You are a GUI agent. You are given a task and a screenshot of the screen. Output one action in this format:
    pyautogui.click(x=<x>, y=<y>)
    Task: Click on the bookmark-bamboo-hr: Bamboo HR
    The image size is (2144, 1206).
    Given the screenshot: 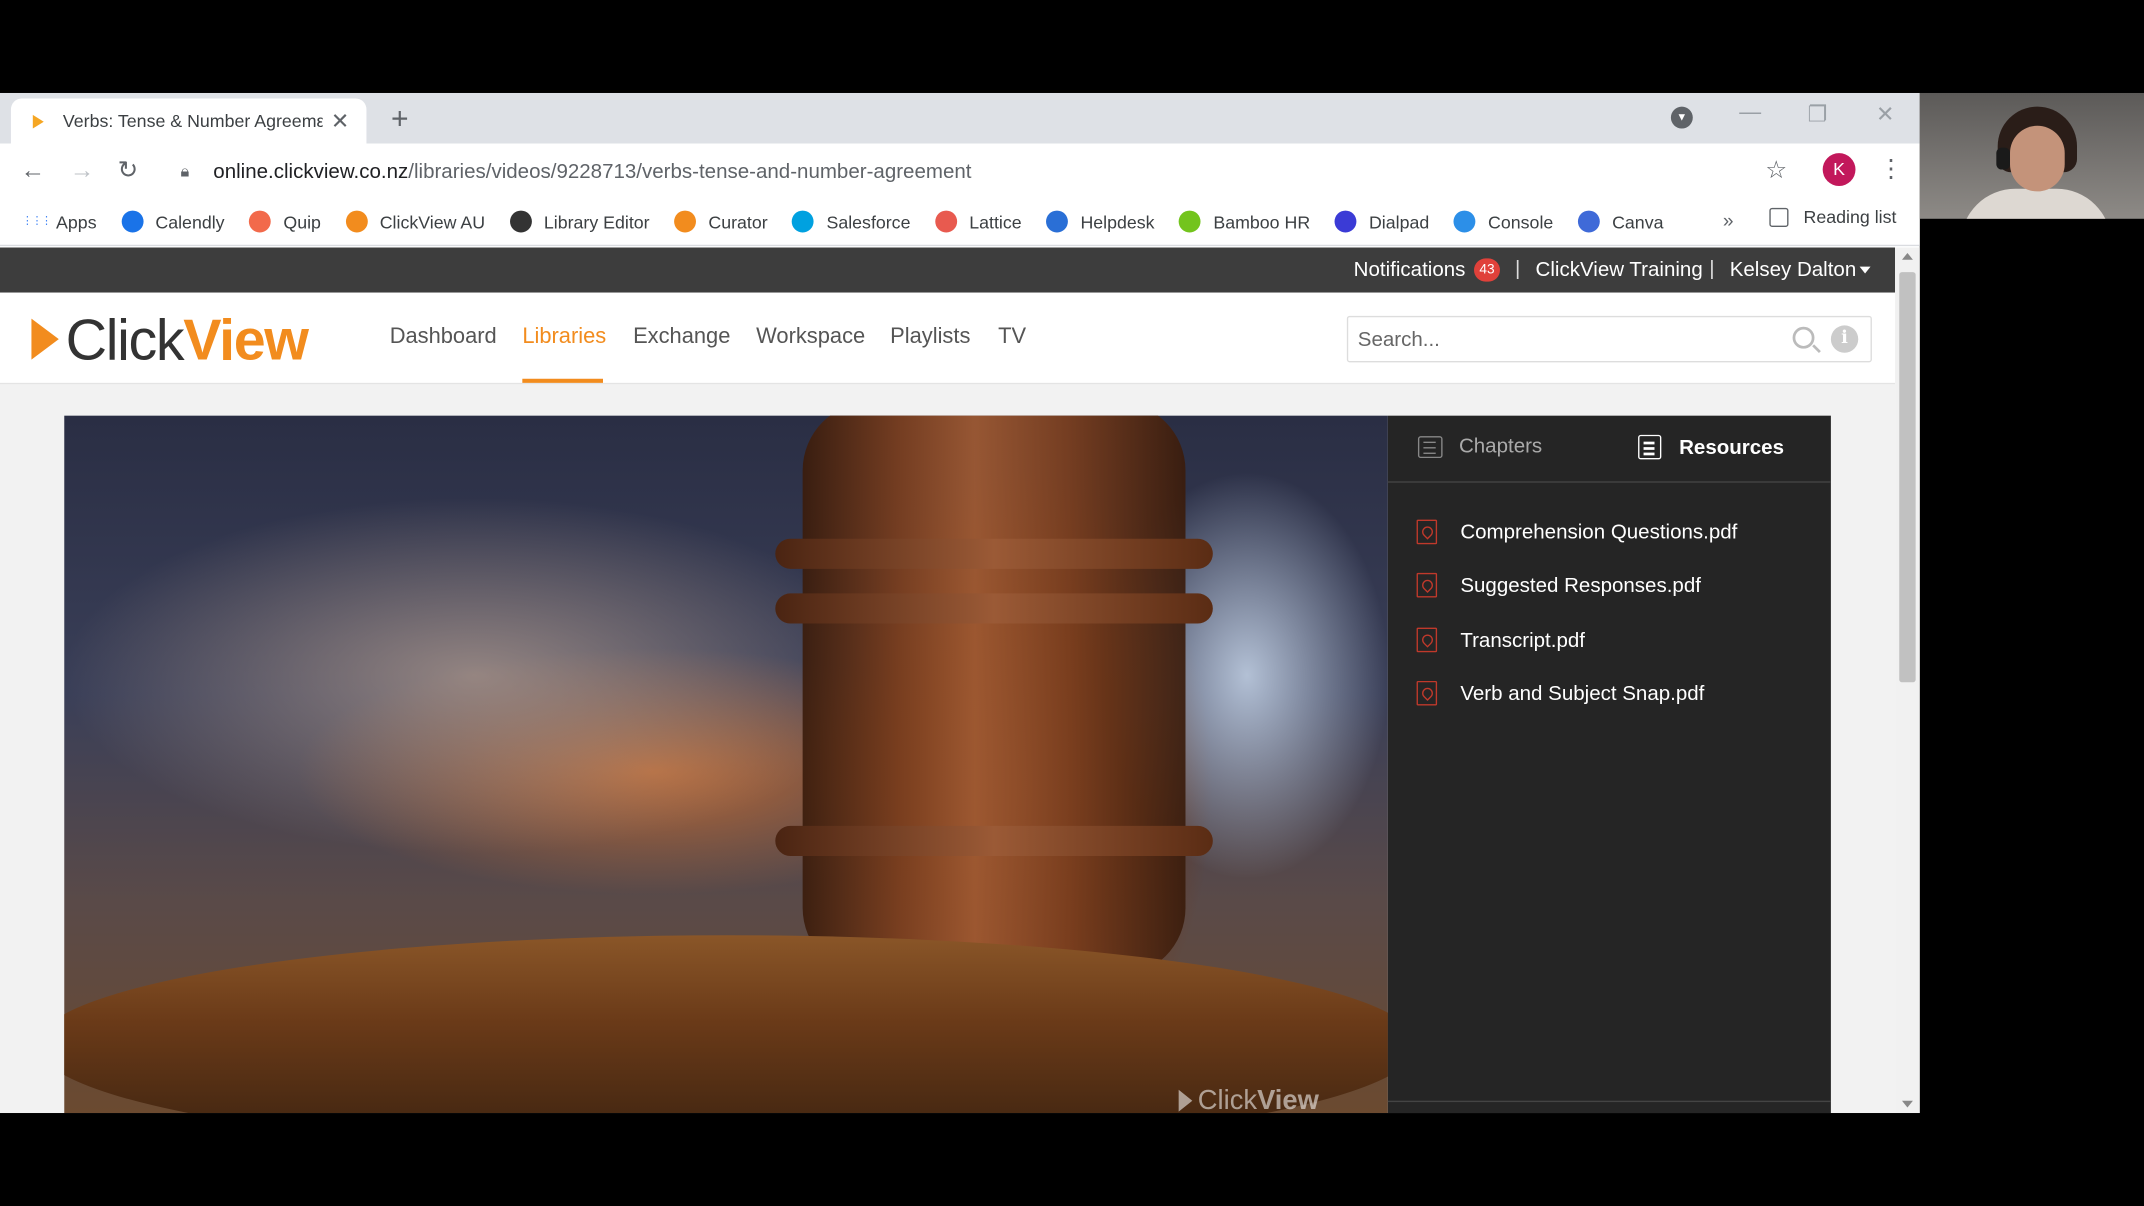 What is the action you would take?
    pyautogui.click(x=1244, y=221)
    